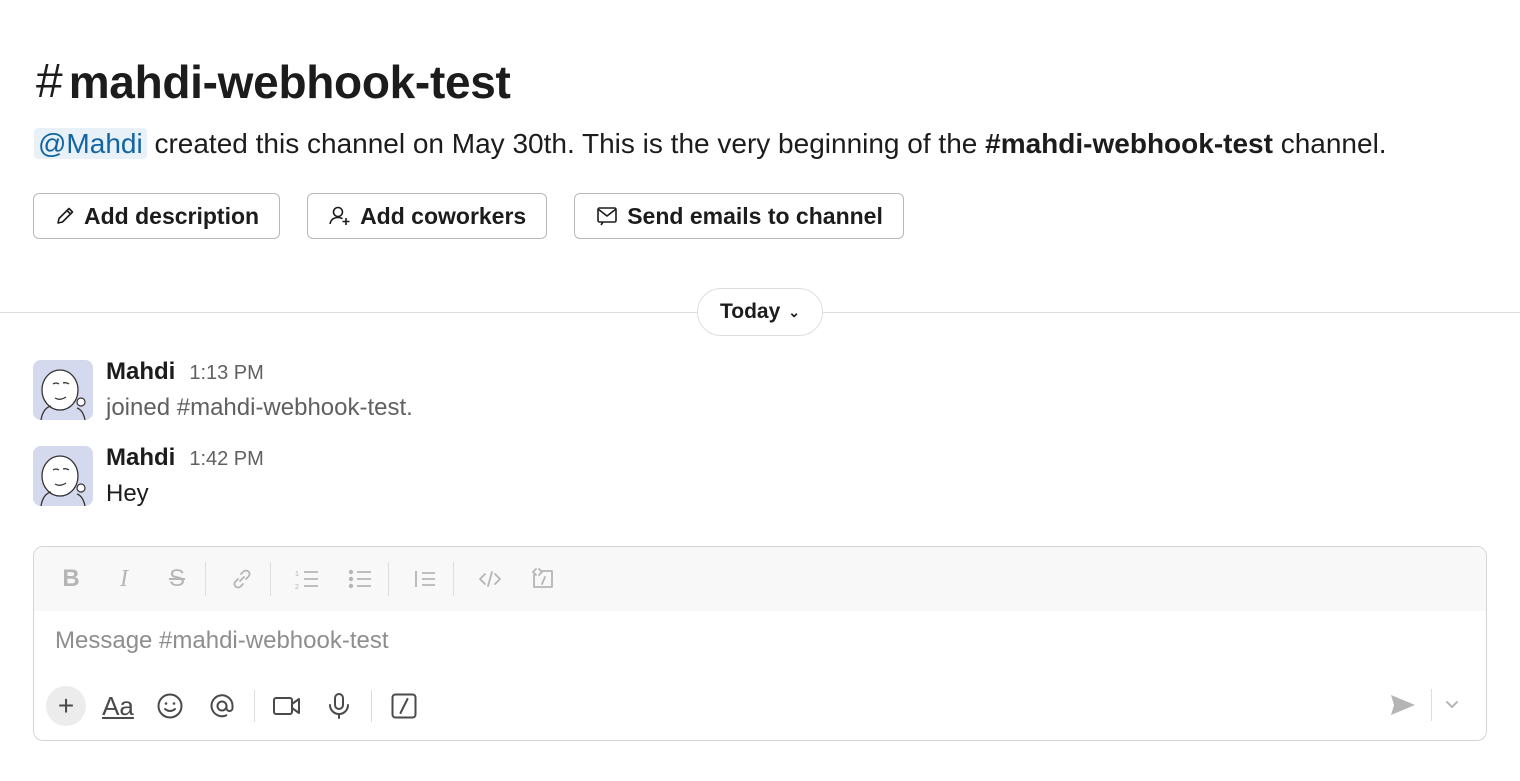  I want to click on message-meta: Mahdi 1:13 PM, so click(185, 372).